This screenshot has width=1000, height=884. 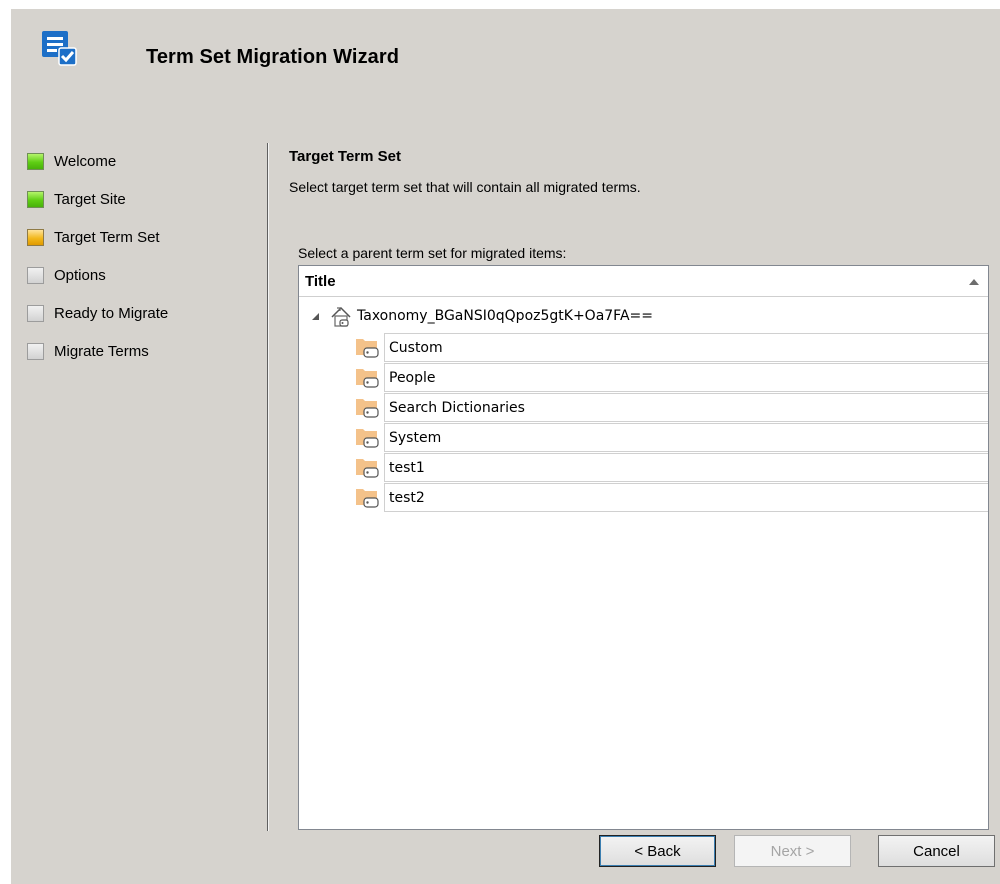 I want to click on step-ready-to-migrate: Ready to Migrate, so click(x=137, y=313).